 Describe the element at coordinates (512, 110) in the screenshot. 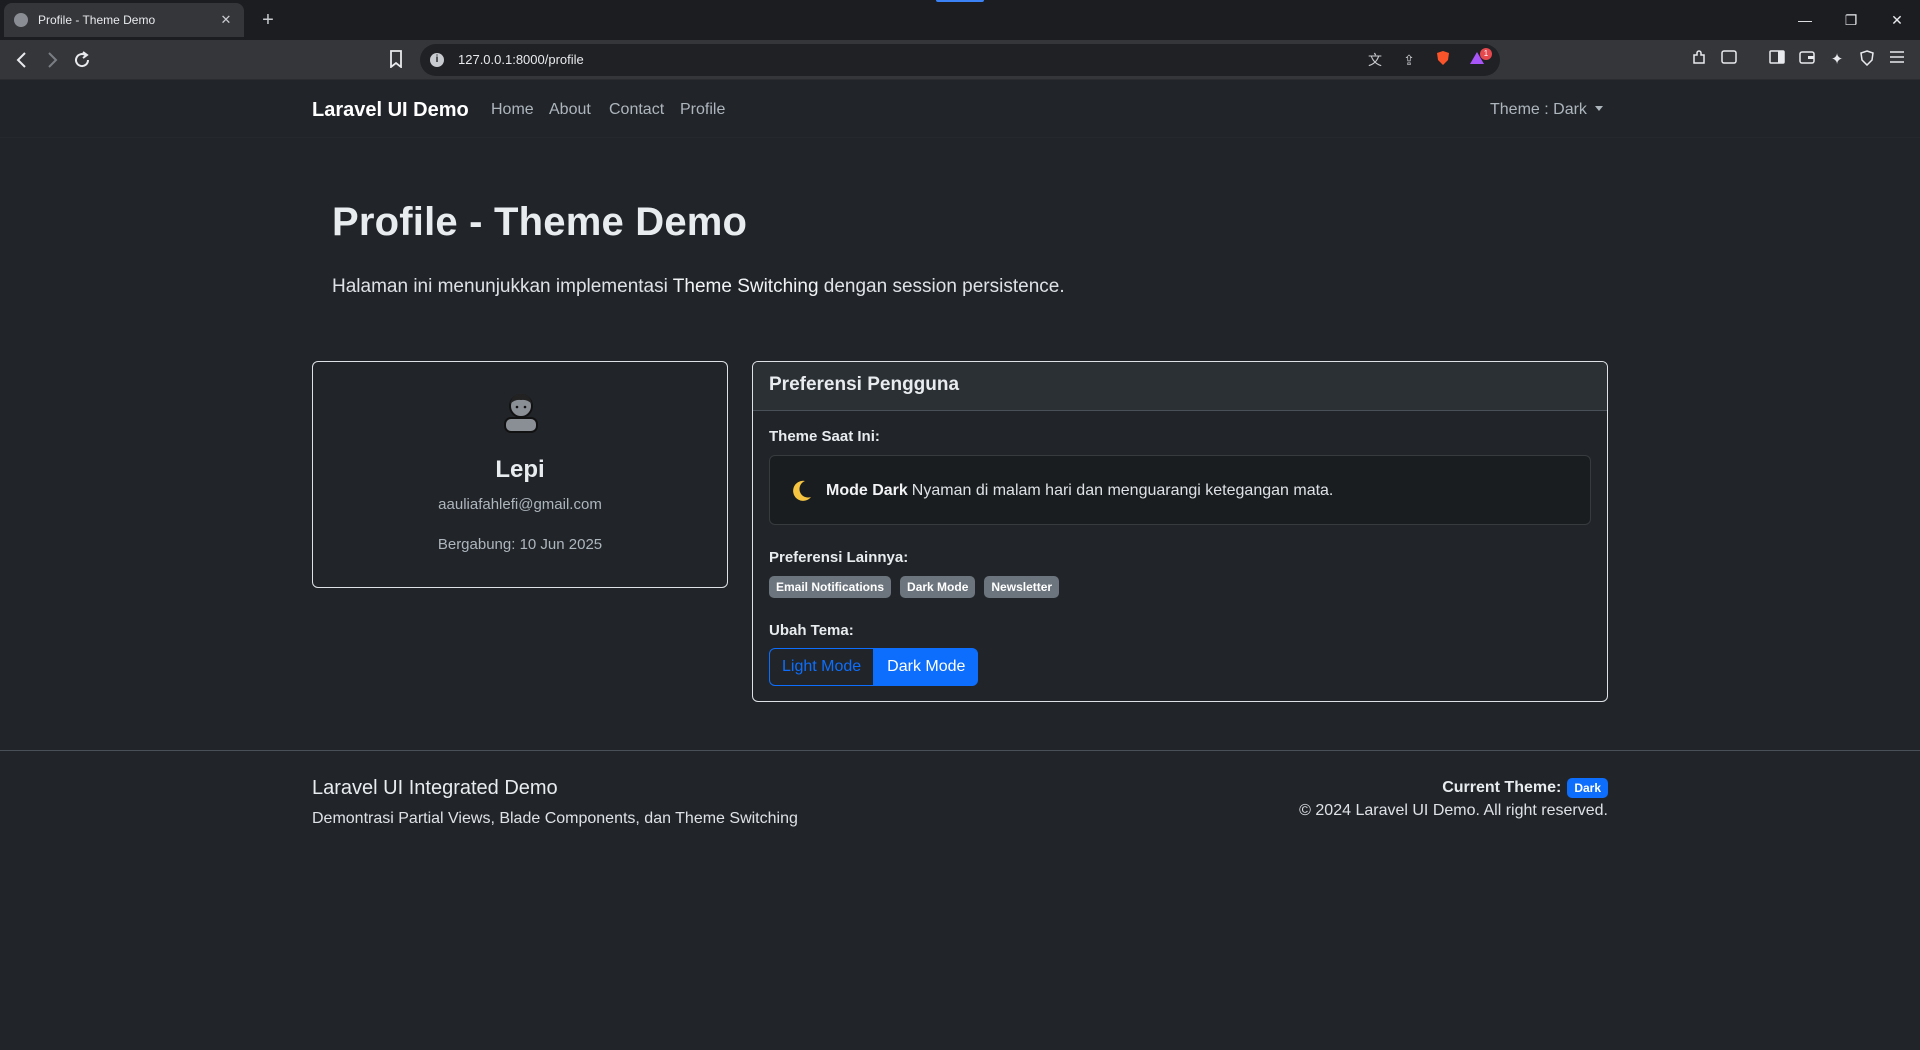

I see `nav-link-home: Home` at that location.